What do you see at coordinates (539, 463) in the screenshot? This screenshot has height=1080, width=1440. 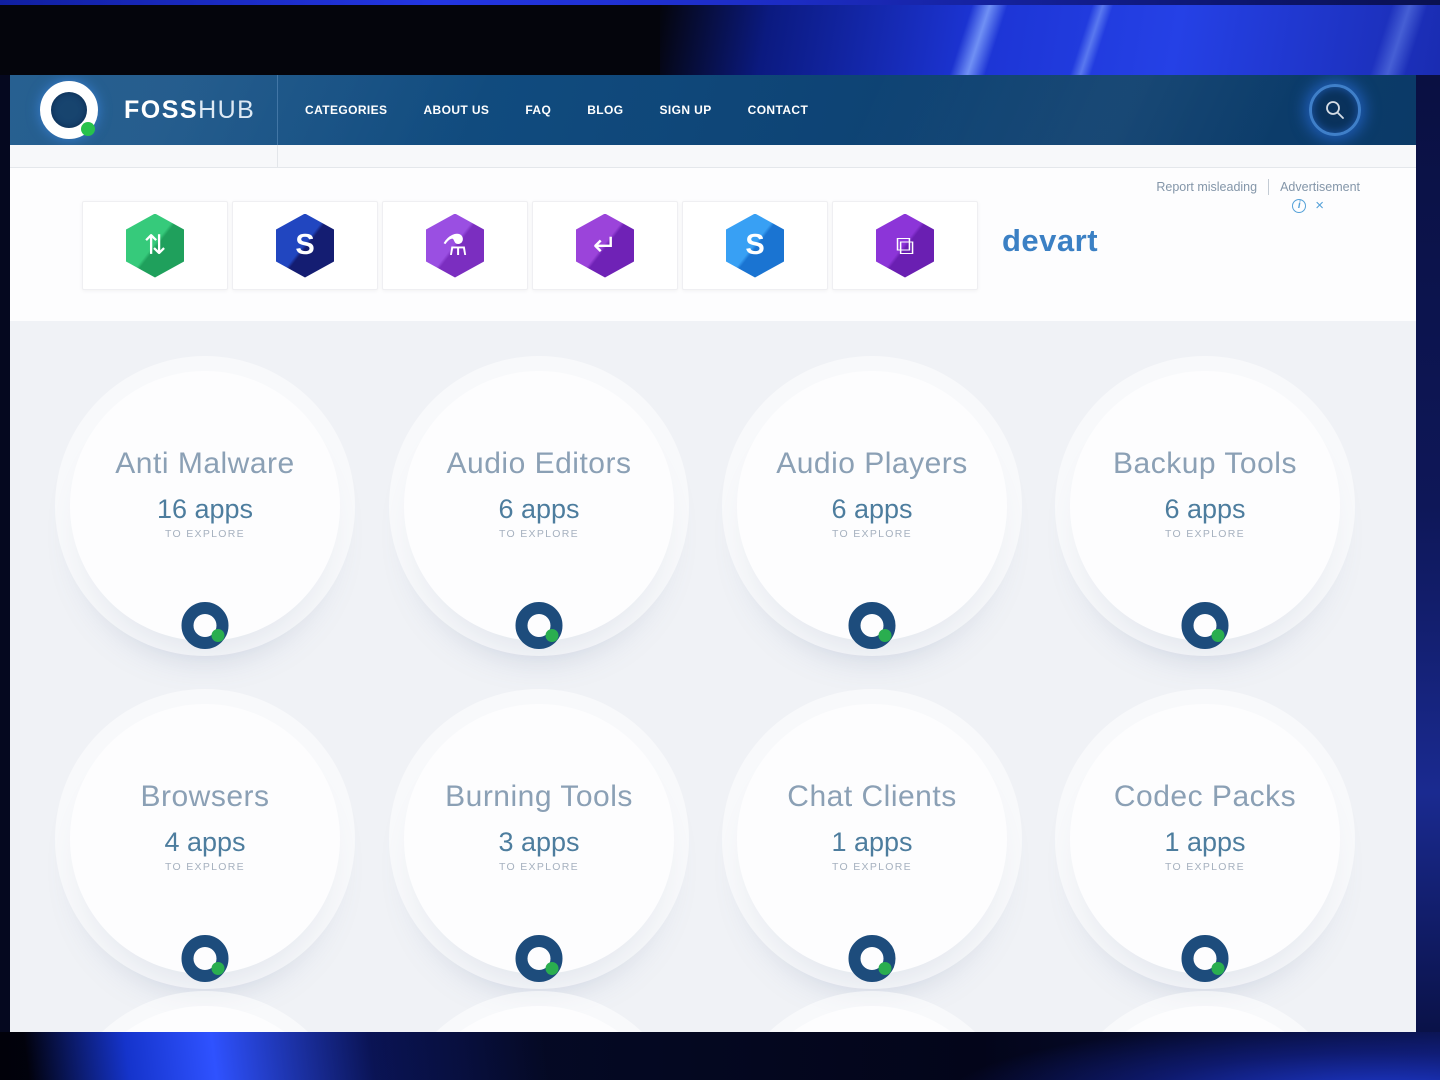 I see `category-title: Audio Editors` at bounding box center [539, 463].